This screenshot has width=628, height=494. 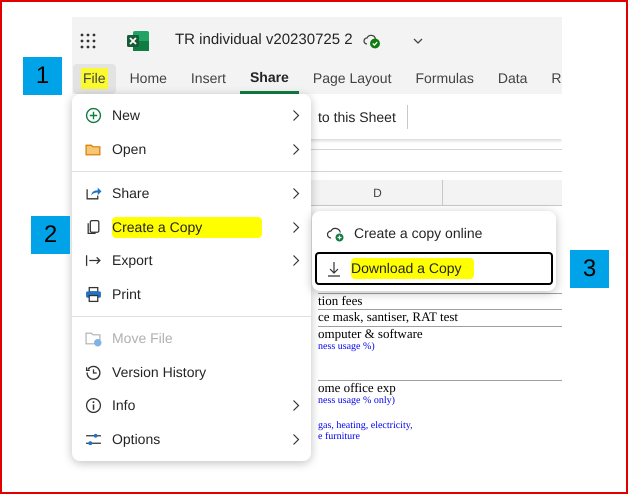 What do you see at coordinates (88, 40) in the screenshot?
I see `app-launcher-icon` at bounding box center [88, 40].